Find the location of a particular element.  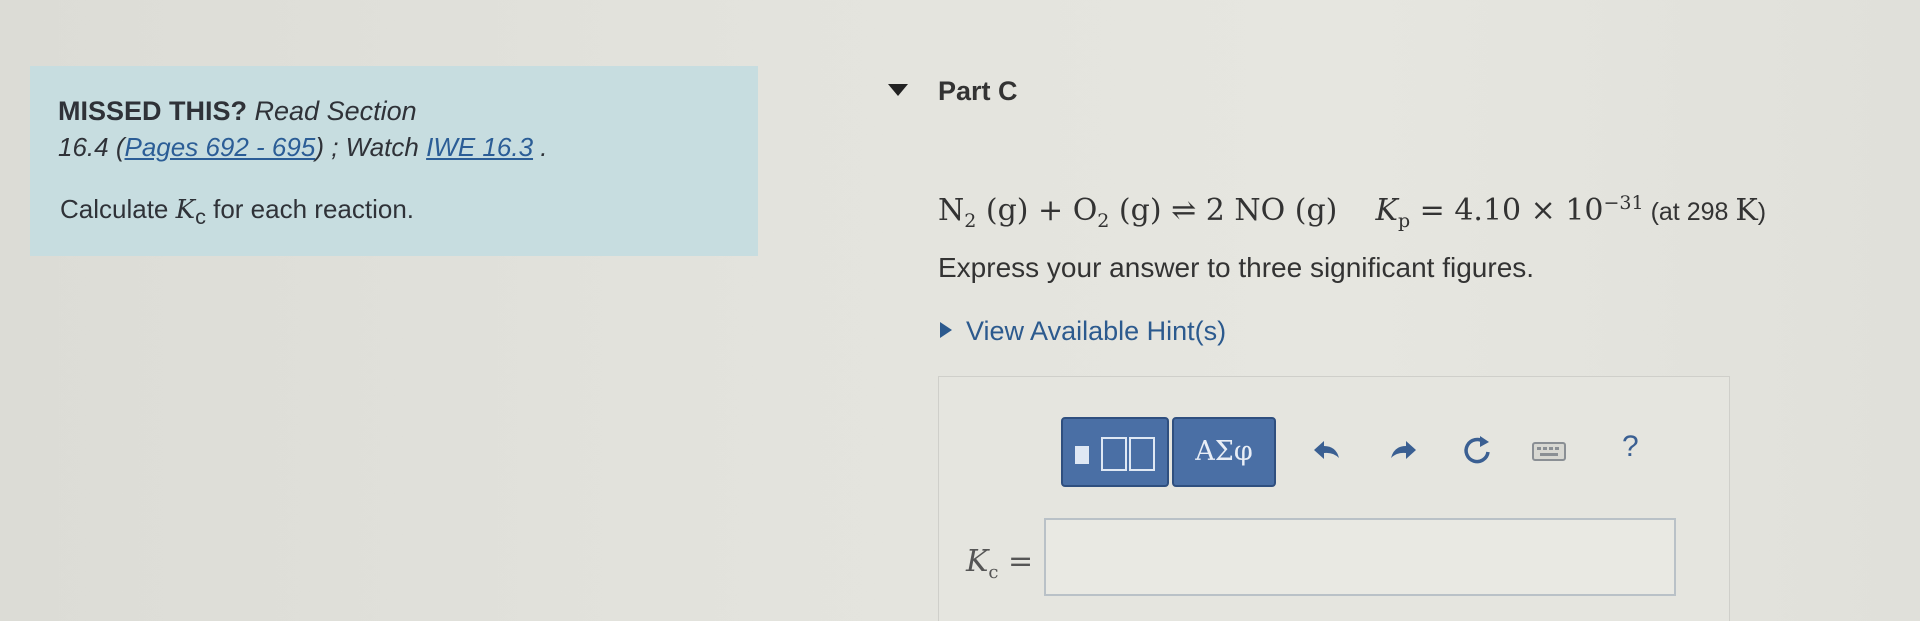

redo-icon is located at coordinates (1403, 451).